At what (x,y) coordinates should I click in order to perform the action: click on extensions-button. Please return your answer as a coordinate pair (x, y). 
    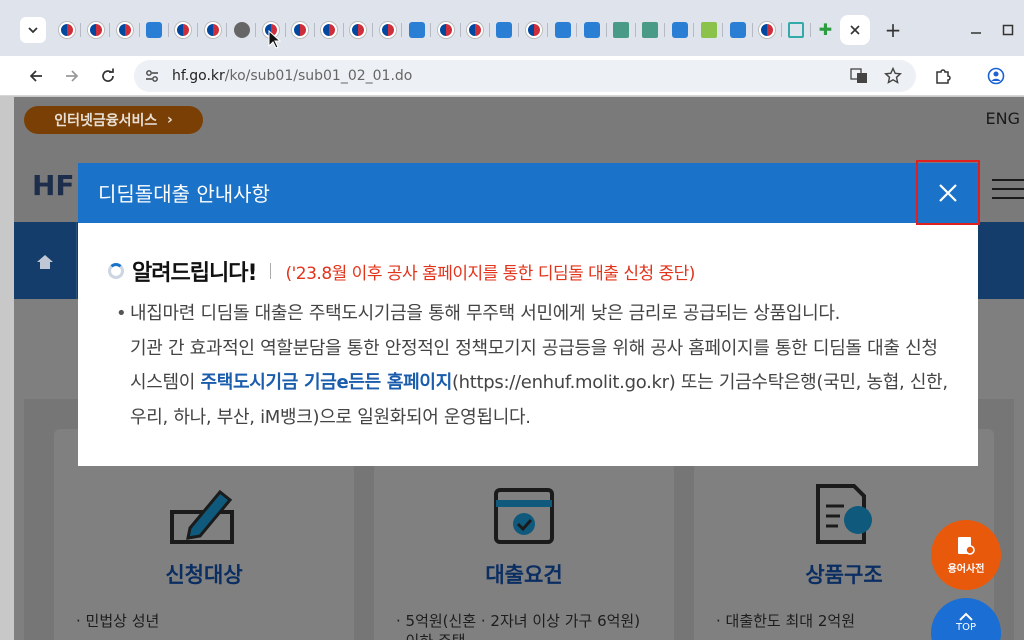
    Looking at the image, I should click on (943, 76).